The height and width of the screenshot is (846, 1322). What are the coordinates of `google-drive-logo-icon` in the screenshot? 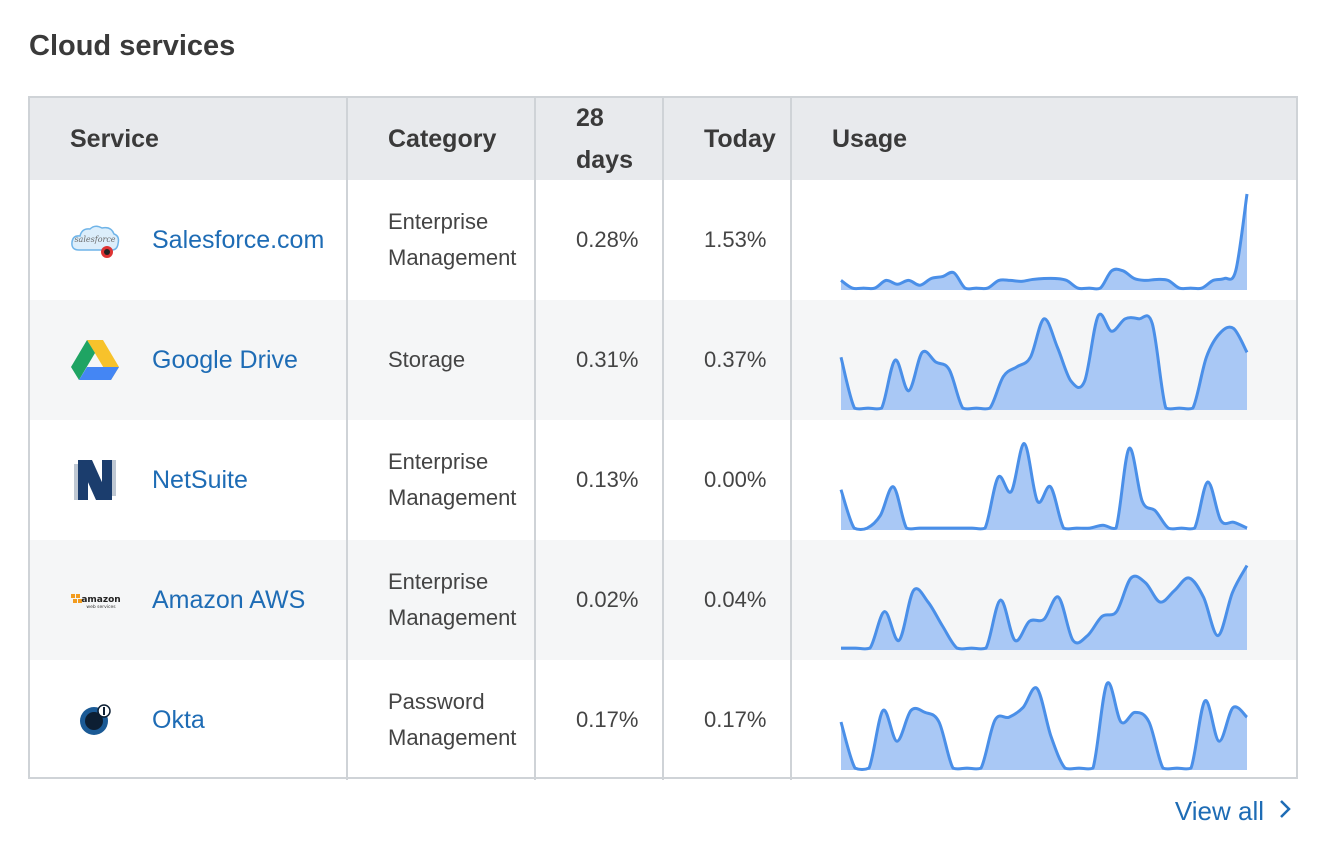 It's located at (95, 360).